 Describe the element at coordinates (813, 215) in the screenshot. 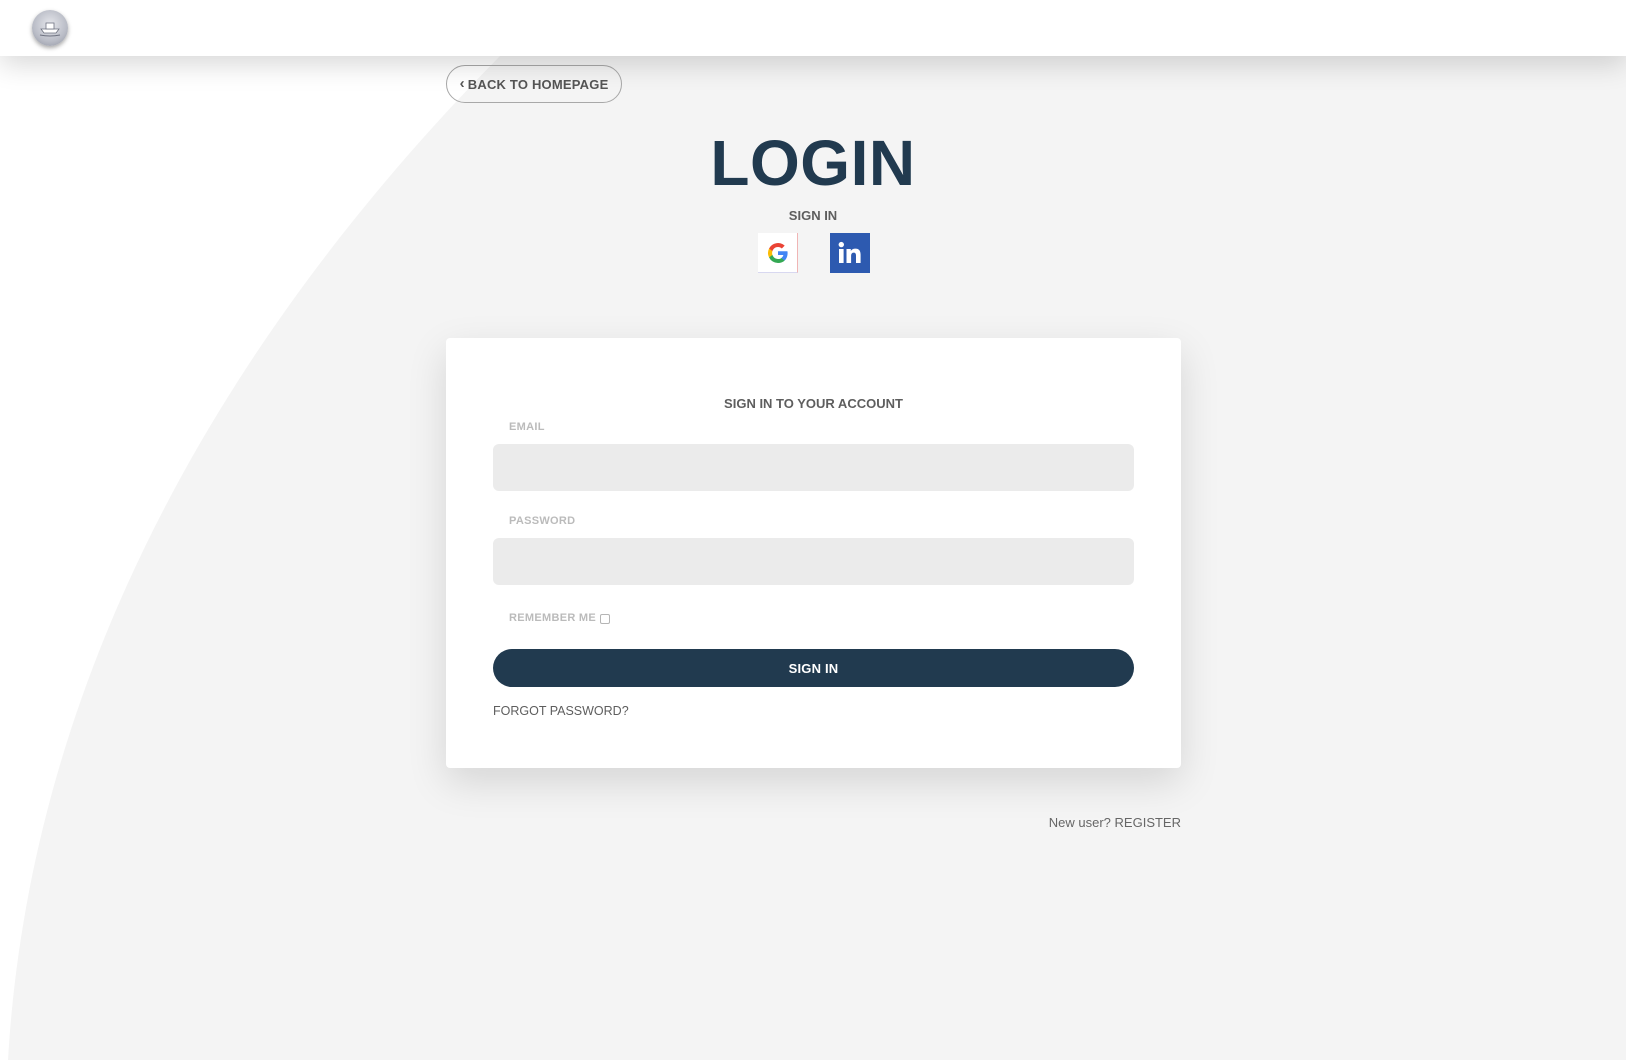

I see `sign-in-subtitle: SIGN IN` at that location.